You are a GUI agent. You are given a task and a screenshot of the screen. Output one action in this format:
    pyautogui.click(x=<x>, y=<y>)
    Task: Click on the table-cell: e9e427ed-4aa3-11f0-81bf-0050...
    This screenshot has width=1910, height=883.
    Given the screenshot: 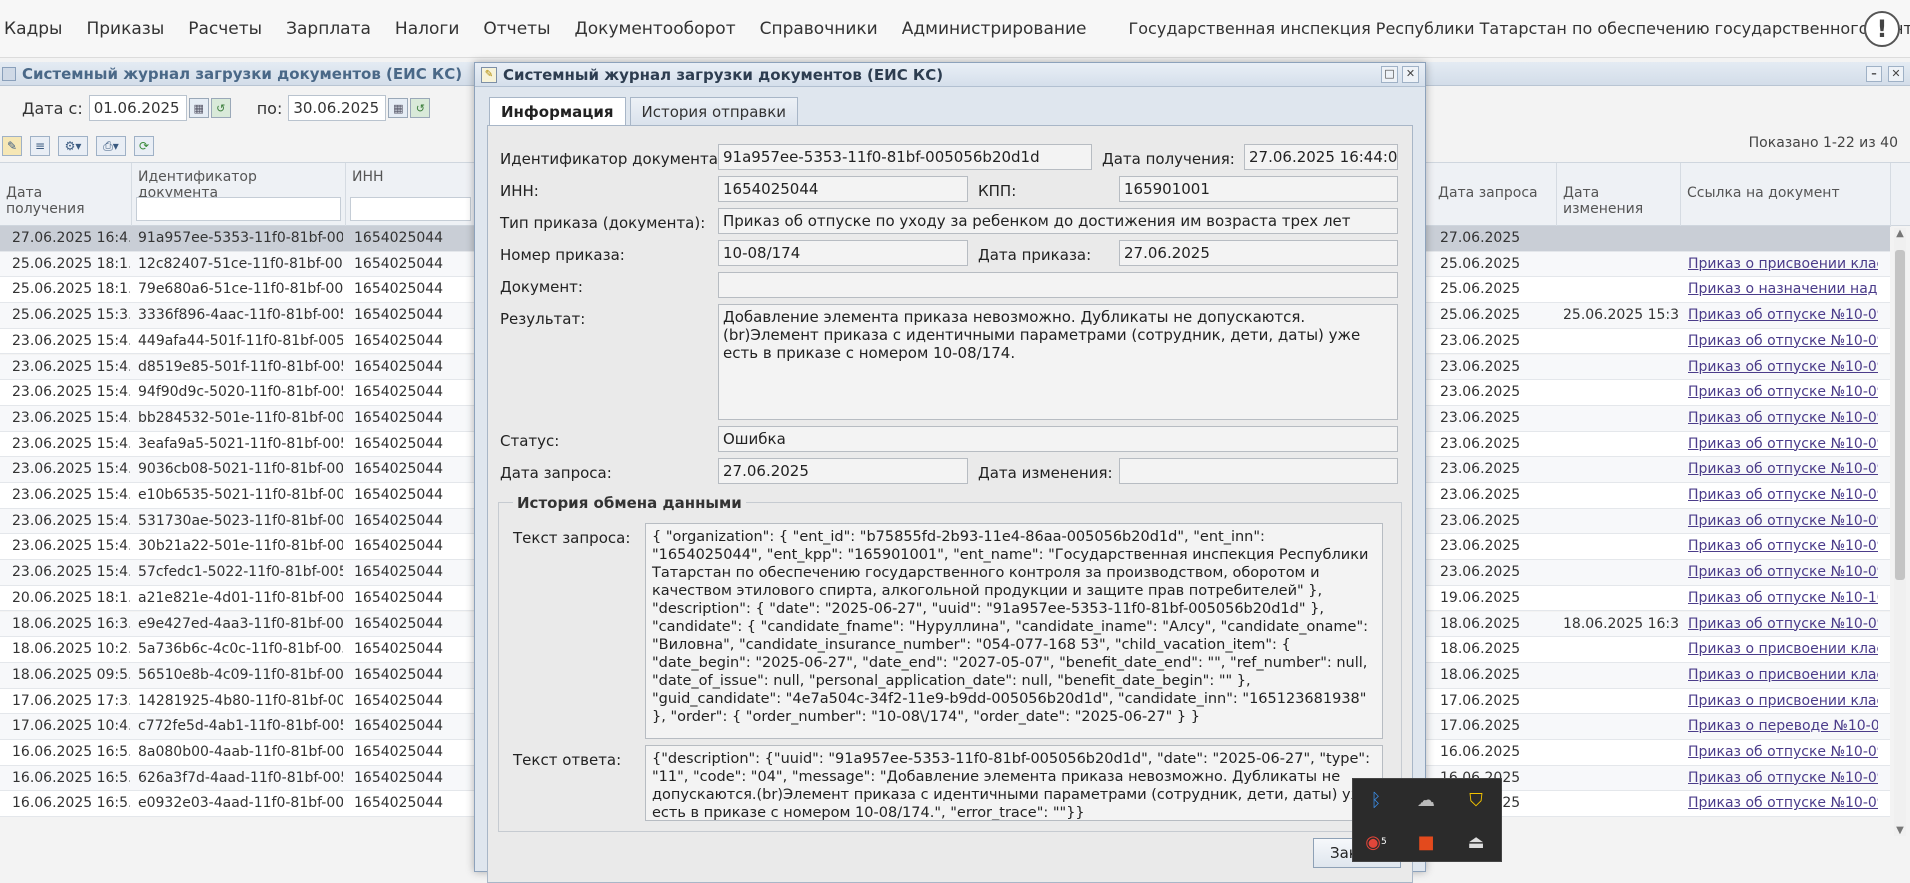 What is the action you would take?
    pyautogui.click(x=240, y=624)
    